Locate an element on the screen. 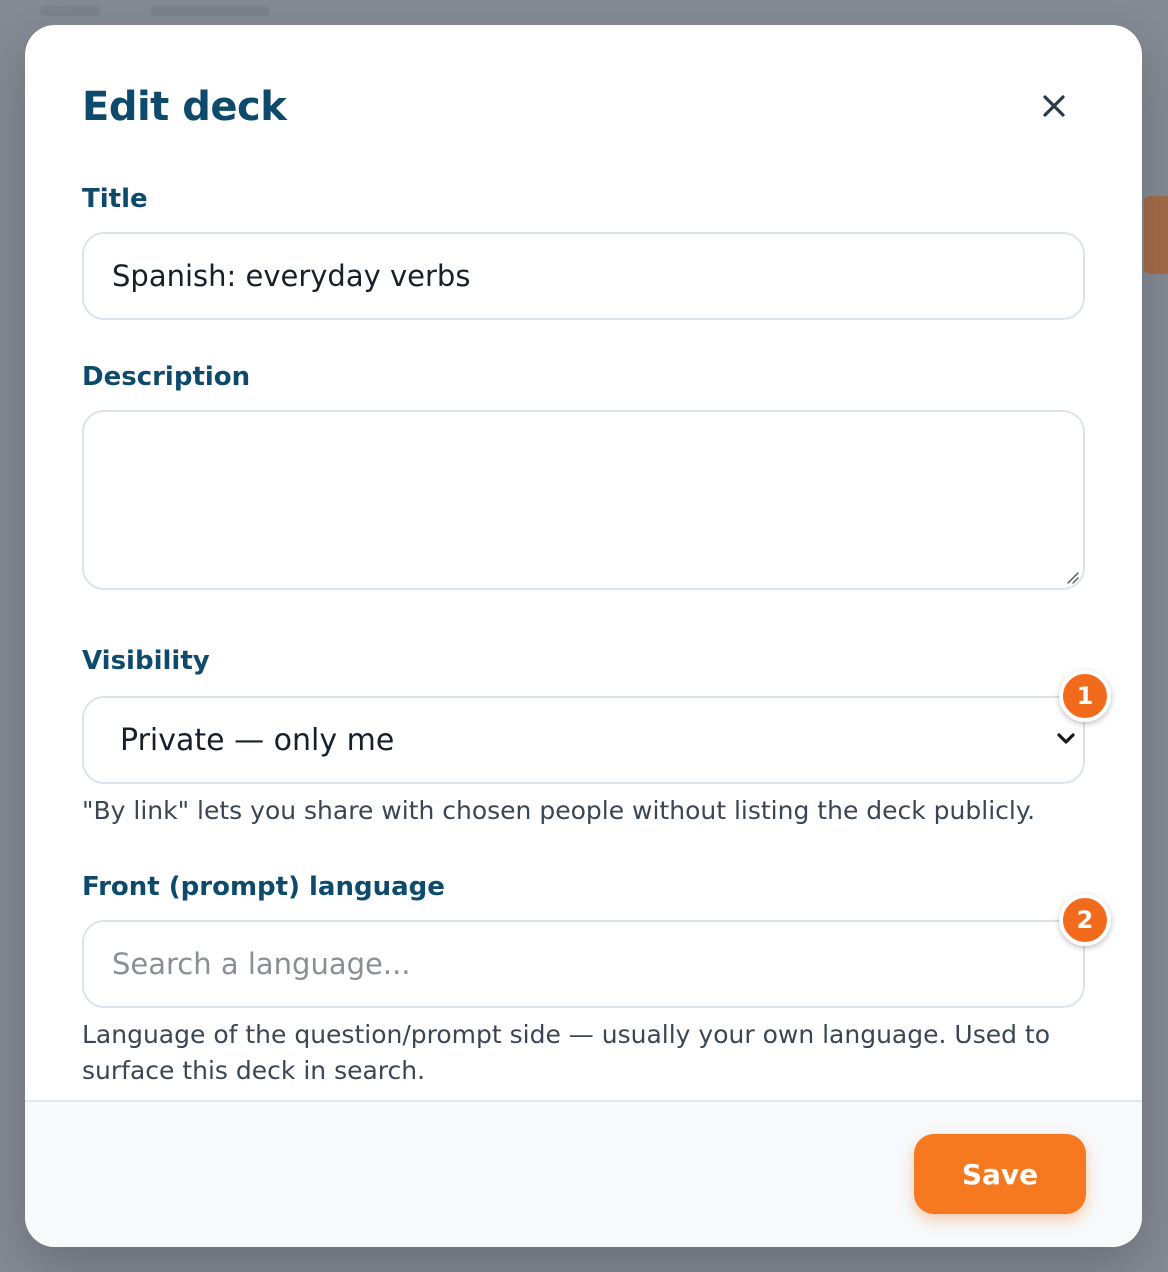 This screenshot has height=1272, width=1168. close-icon is located at coordinates (1054, 106).